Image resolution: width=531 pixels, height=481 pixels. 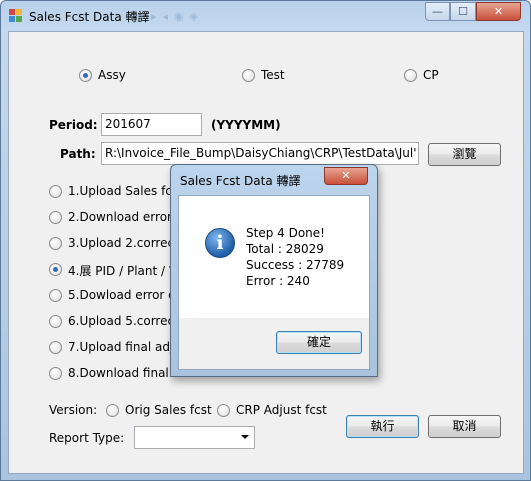 What do you see at coordinates (55, 295) in the screenshot?
I see `step-5-radio` at bounding box center [55, 295].